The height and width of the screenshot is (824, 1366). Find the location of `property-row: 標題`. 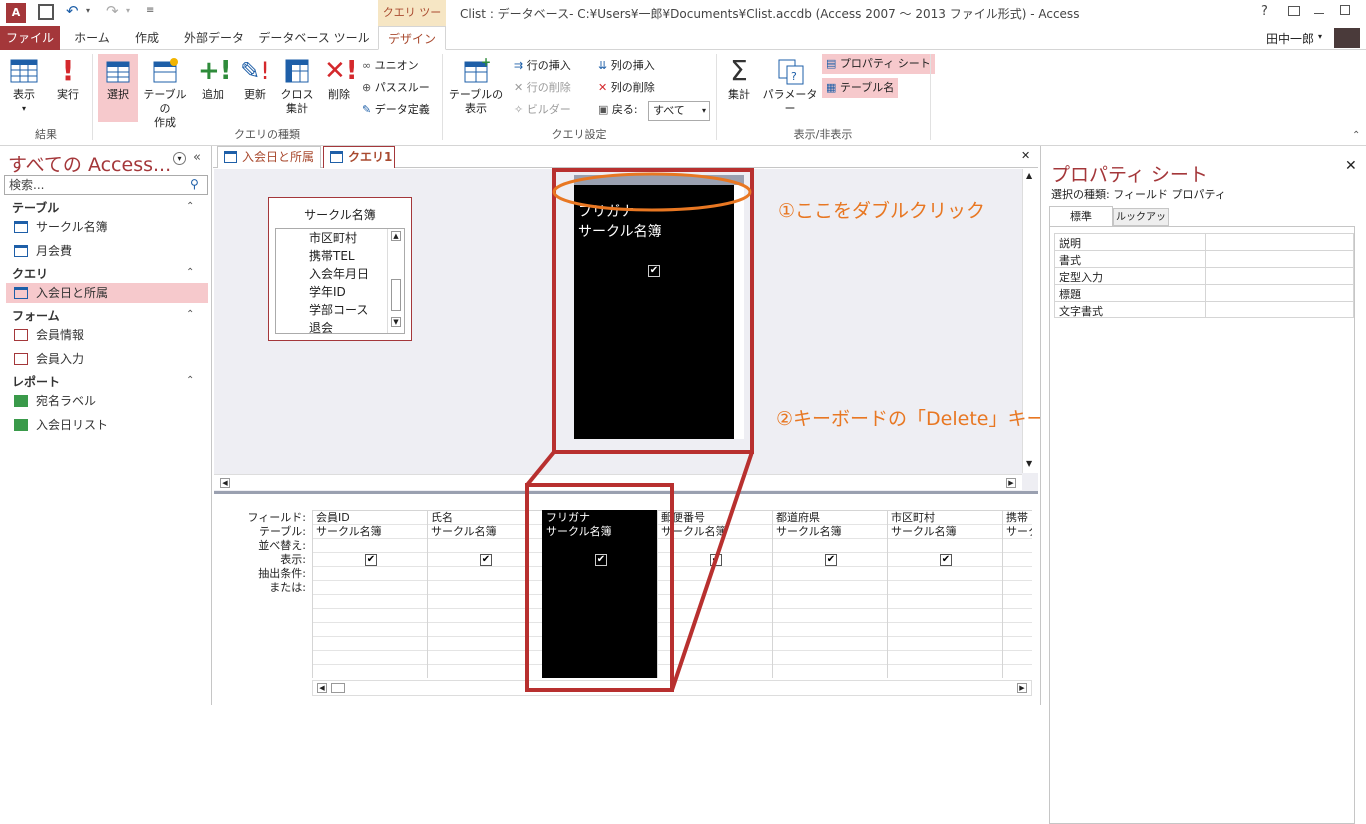

property-row: 標題 is located at coordinates (1204, 293).